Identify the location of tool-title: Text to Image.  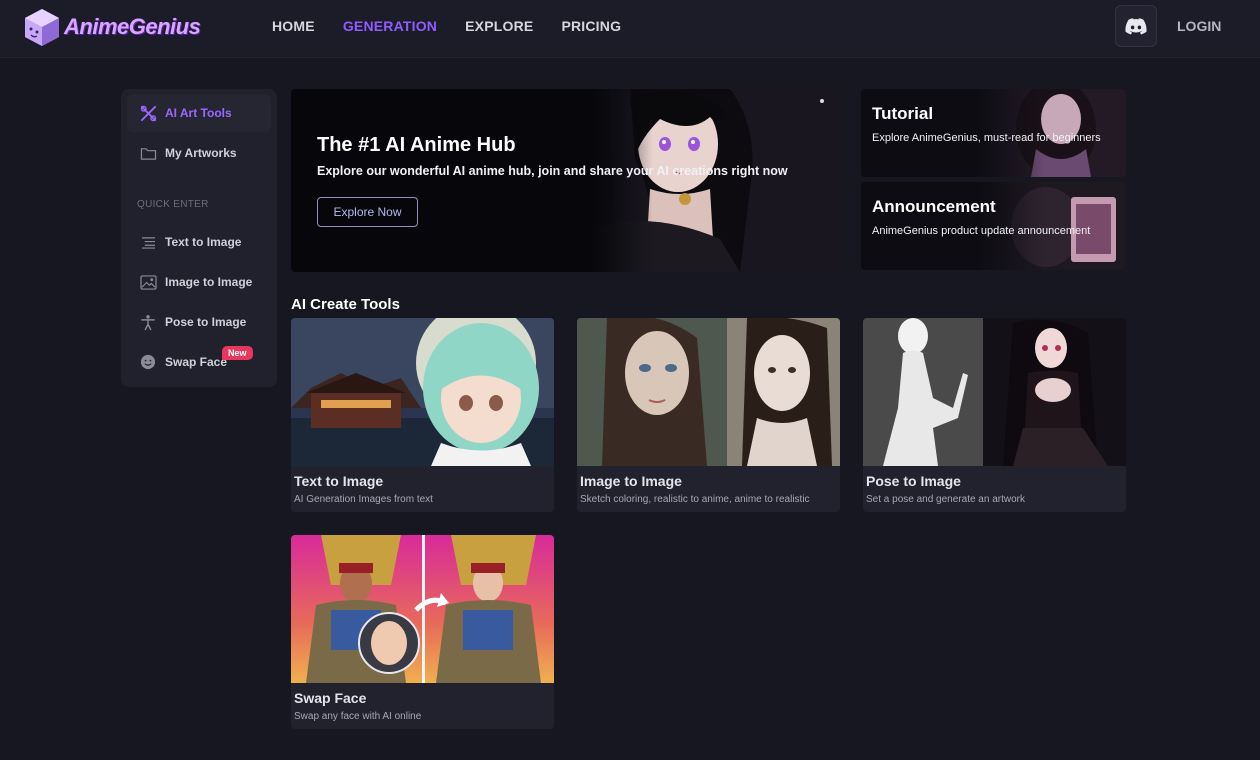
(339, 481).